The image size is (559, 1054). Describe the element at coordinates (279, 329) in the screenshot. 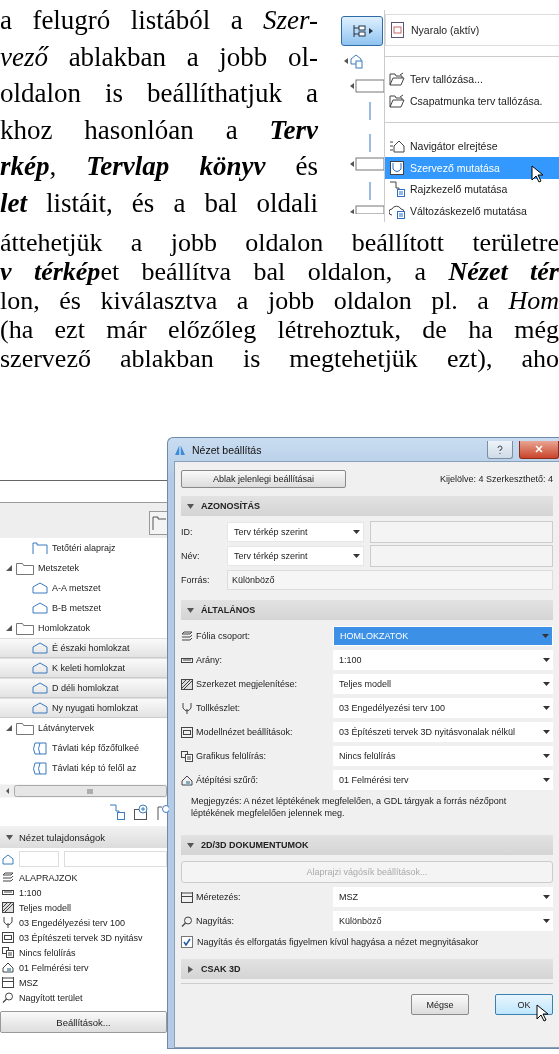

I see `text-line: (ha ezt már előzőleg létrehoztuk, de ha még` at that location.